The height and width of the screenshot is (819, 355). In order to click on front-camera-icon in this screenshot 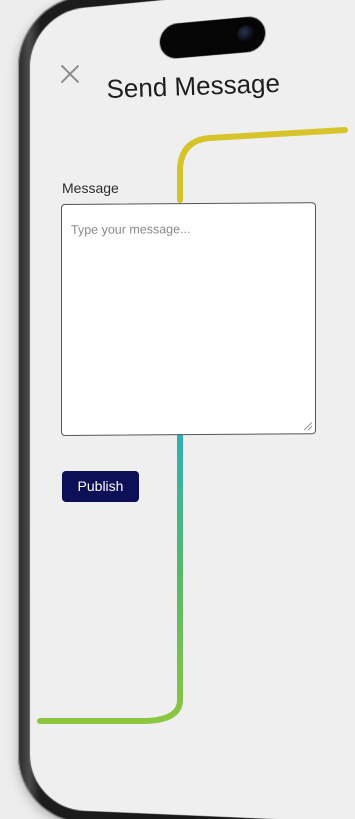, I will do `click(246, 33)`.